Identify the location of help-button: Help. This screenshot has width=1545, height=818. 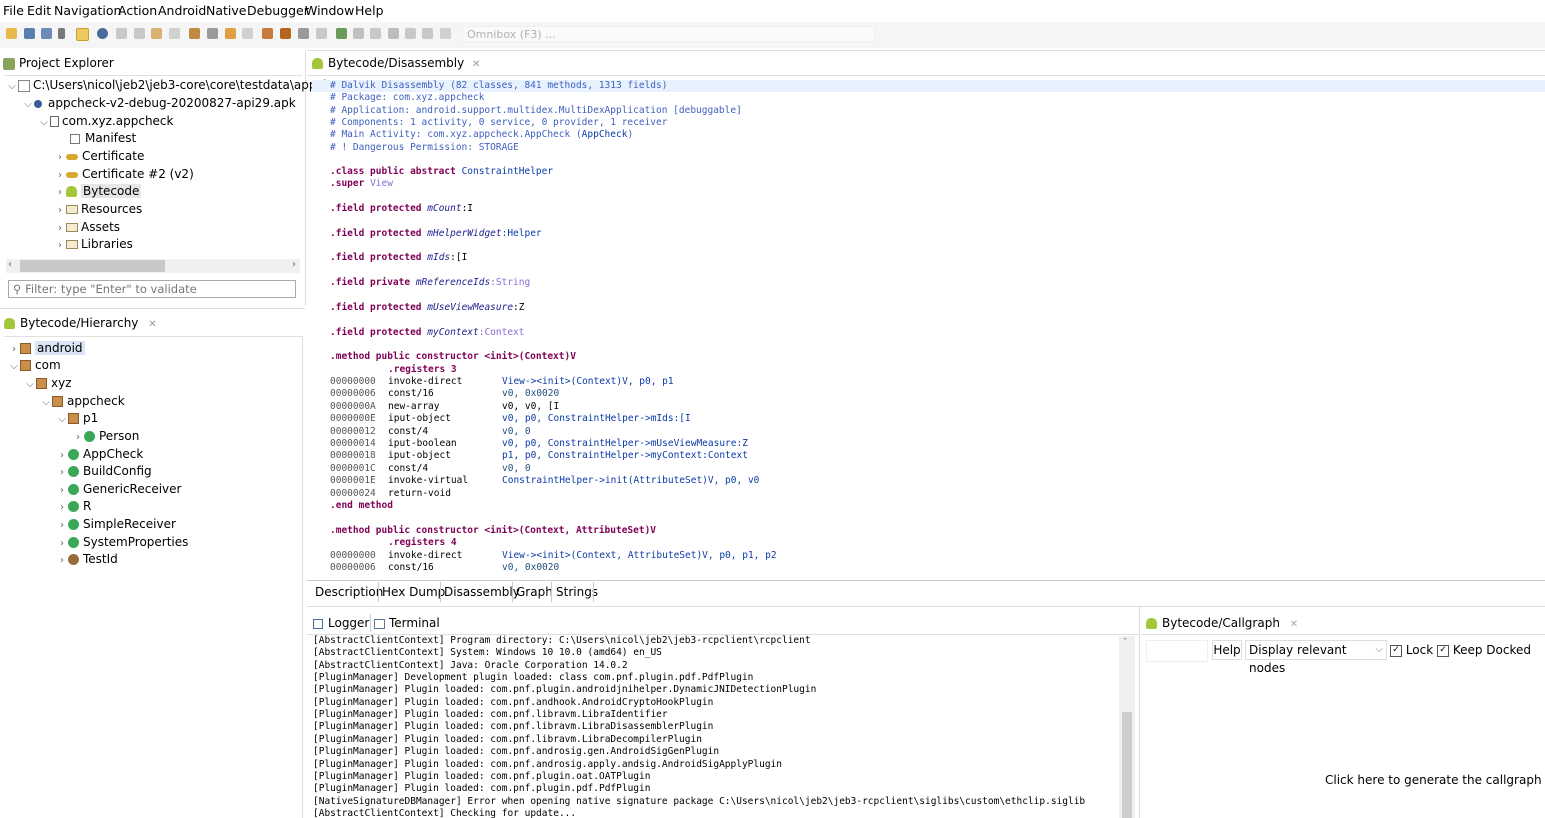
(1227, 650).